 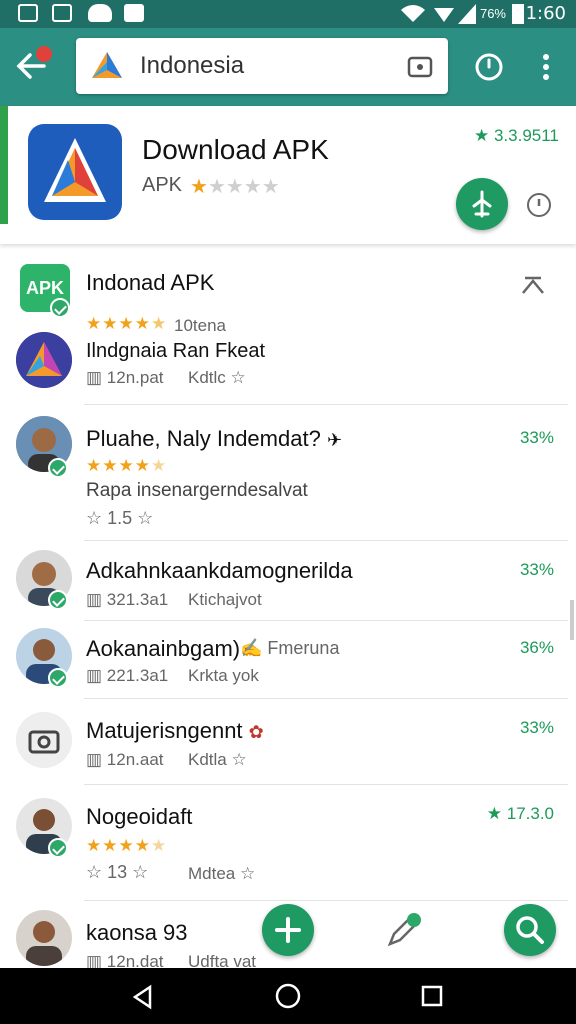 I want to click on plane-icon, so click(x=482, y=204).